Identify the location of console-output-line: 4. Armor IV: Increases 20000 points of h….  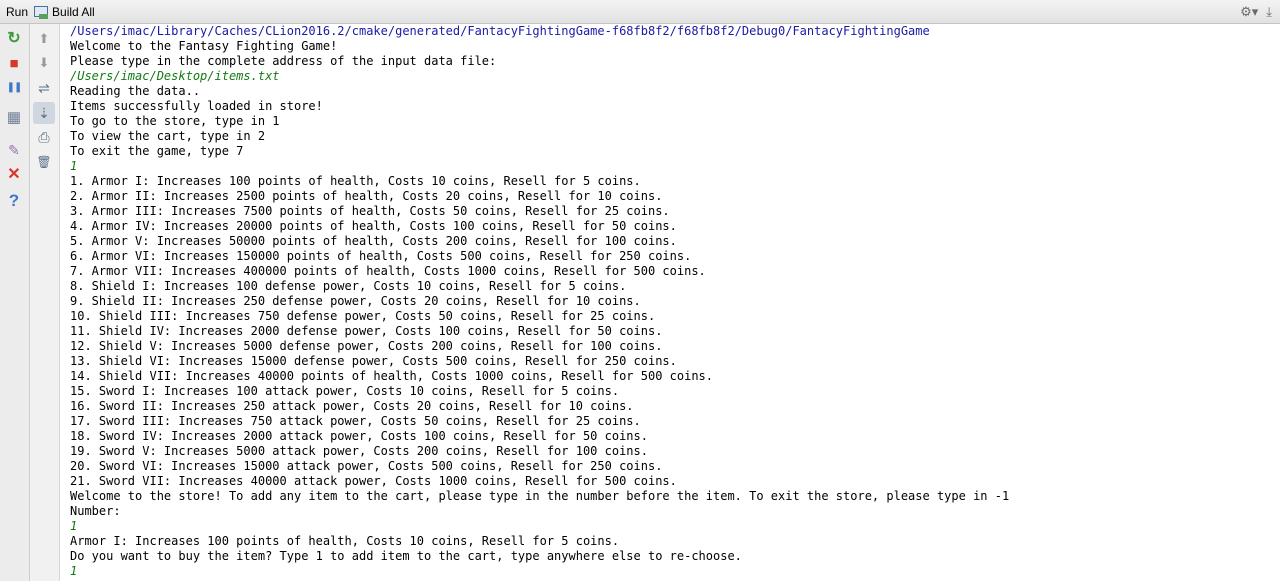
(373, 226).